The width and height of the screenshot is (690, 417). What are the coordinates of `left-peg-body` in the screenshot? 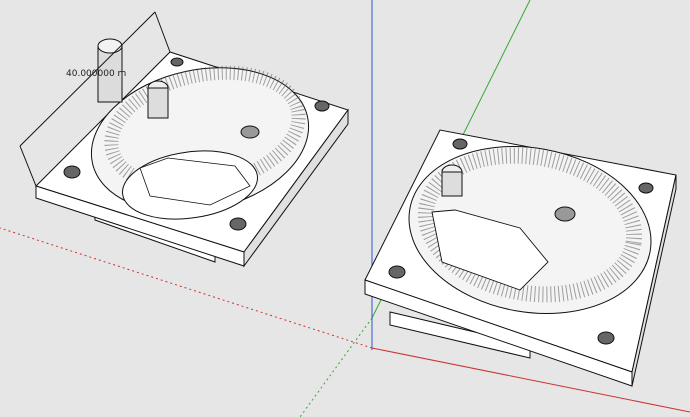 It's located at (158, 103).